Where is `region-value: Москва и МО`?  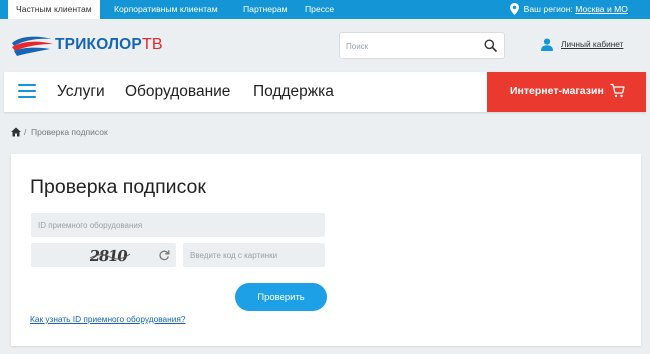
region-value: Москва и МО is located at coordinates (601, 9).